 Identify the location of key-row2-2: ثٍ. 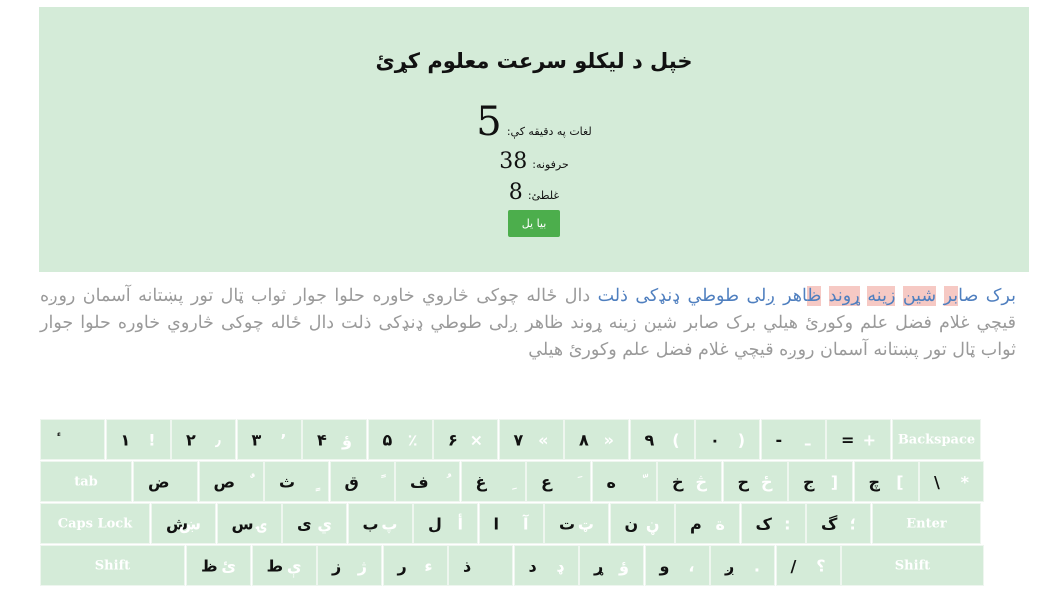
(296, 481).